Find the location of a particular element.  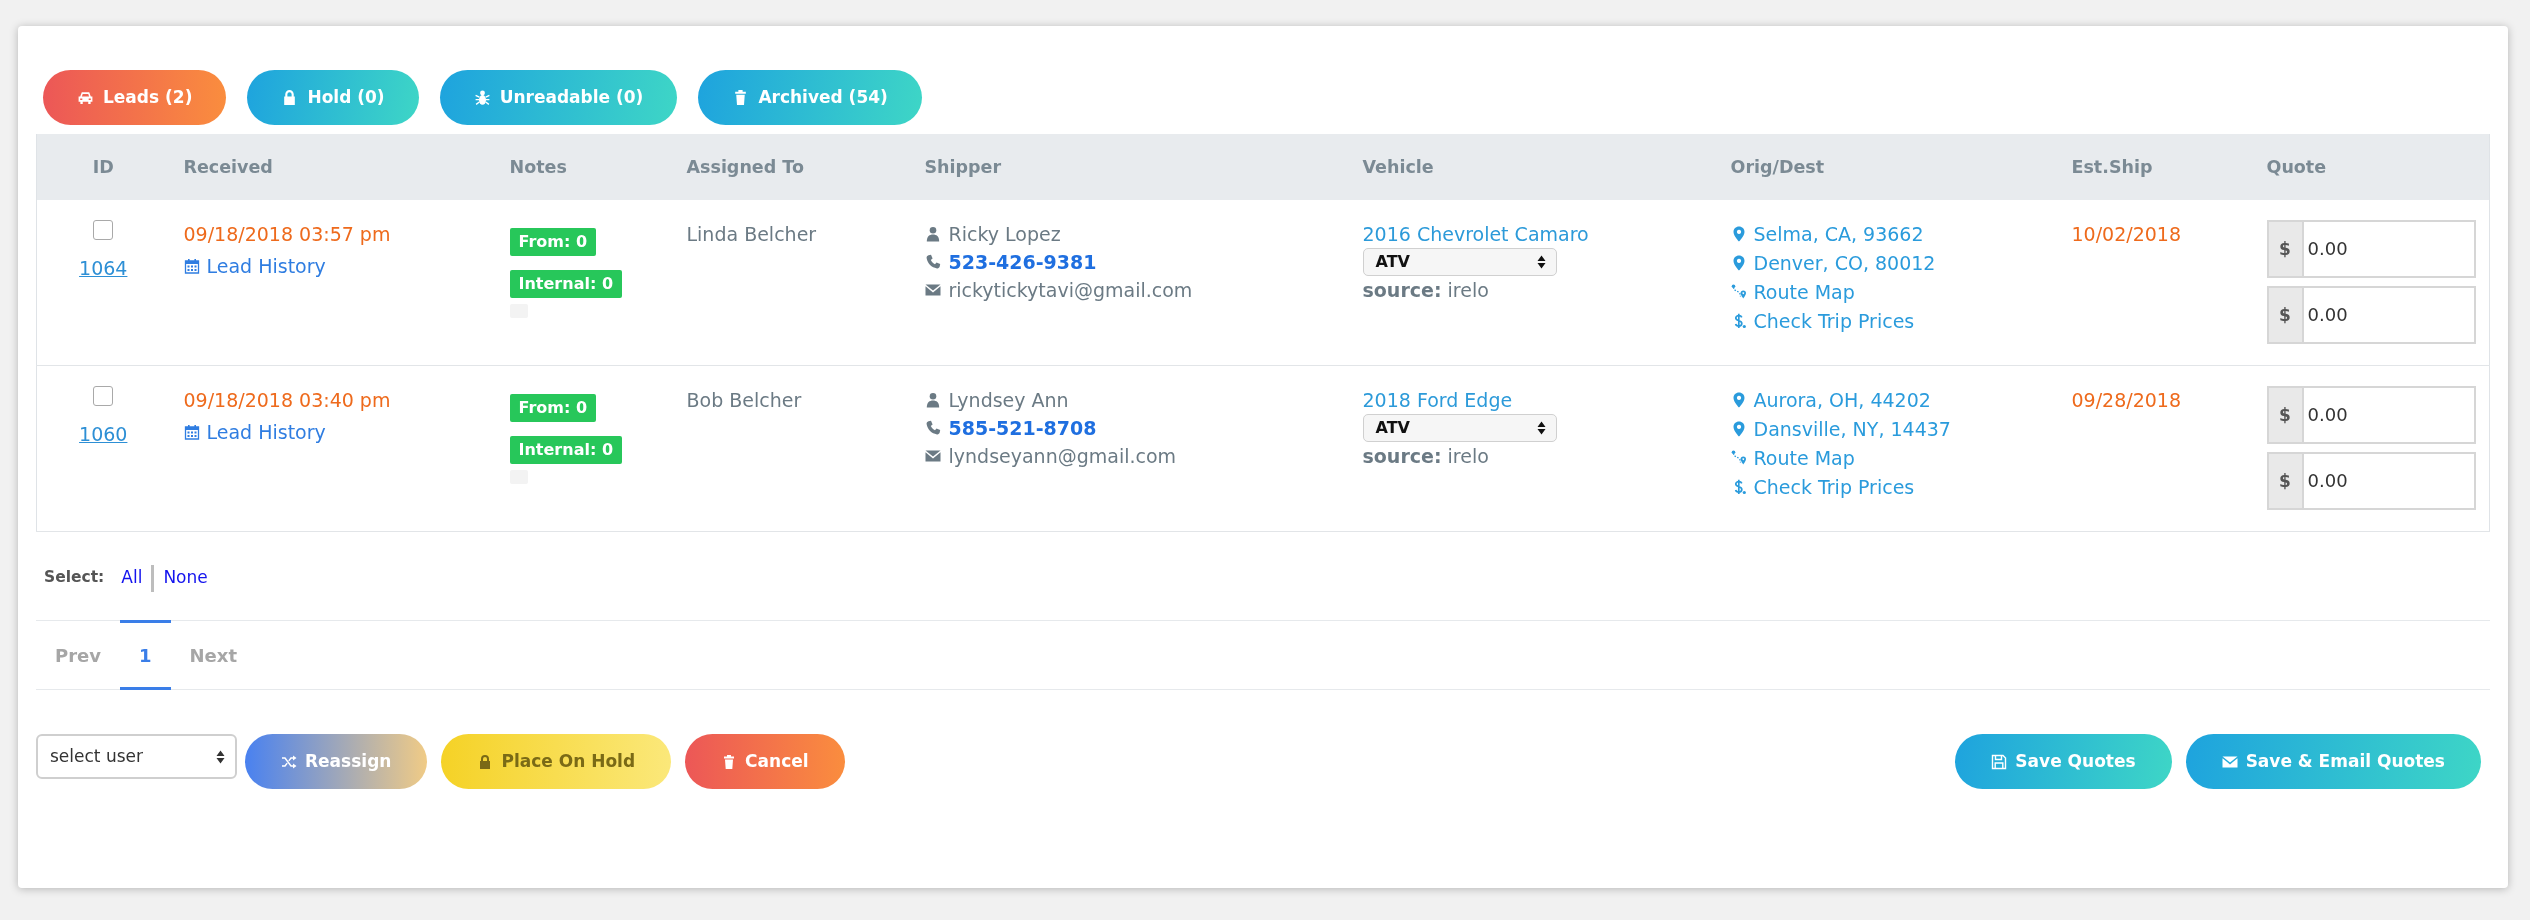

origin-link: Aurora, OH, 44202 is located at coordinates (1830, 400).